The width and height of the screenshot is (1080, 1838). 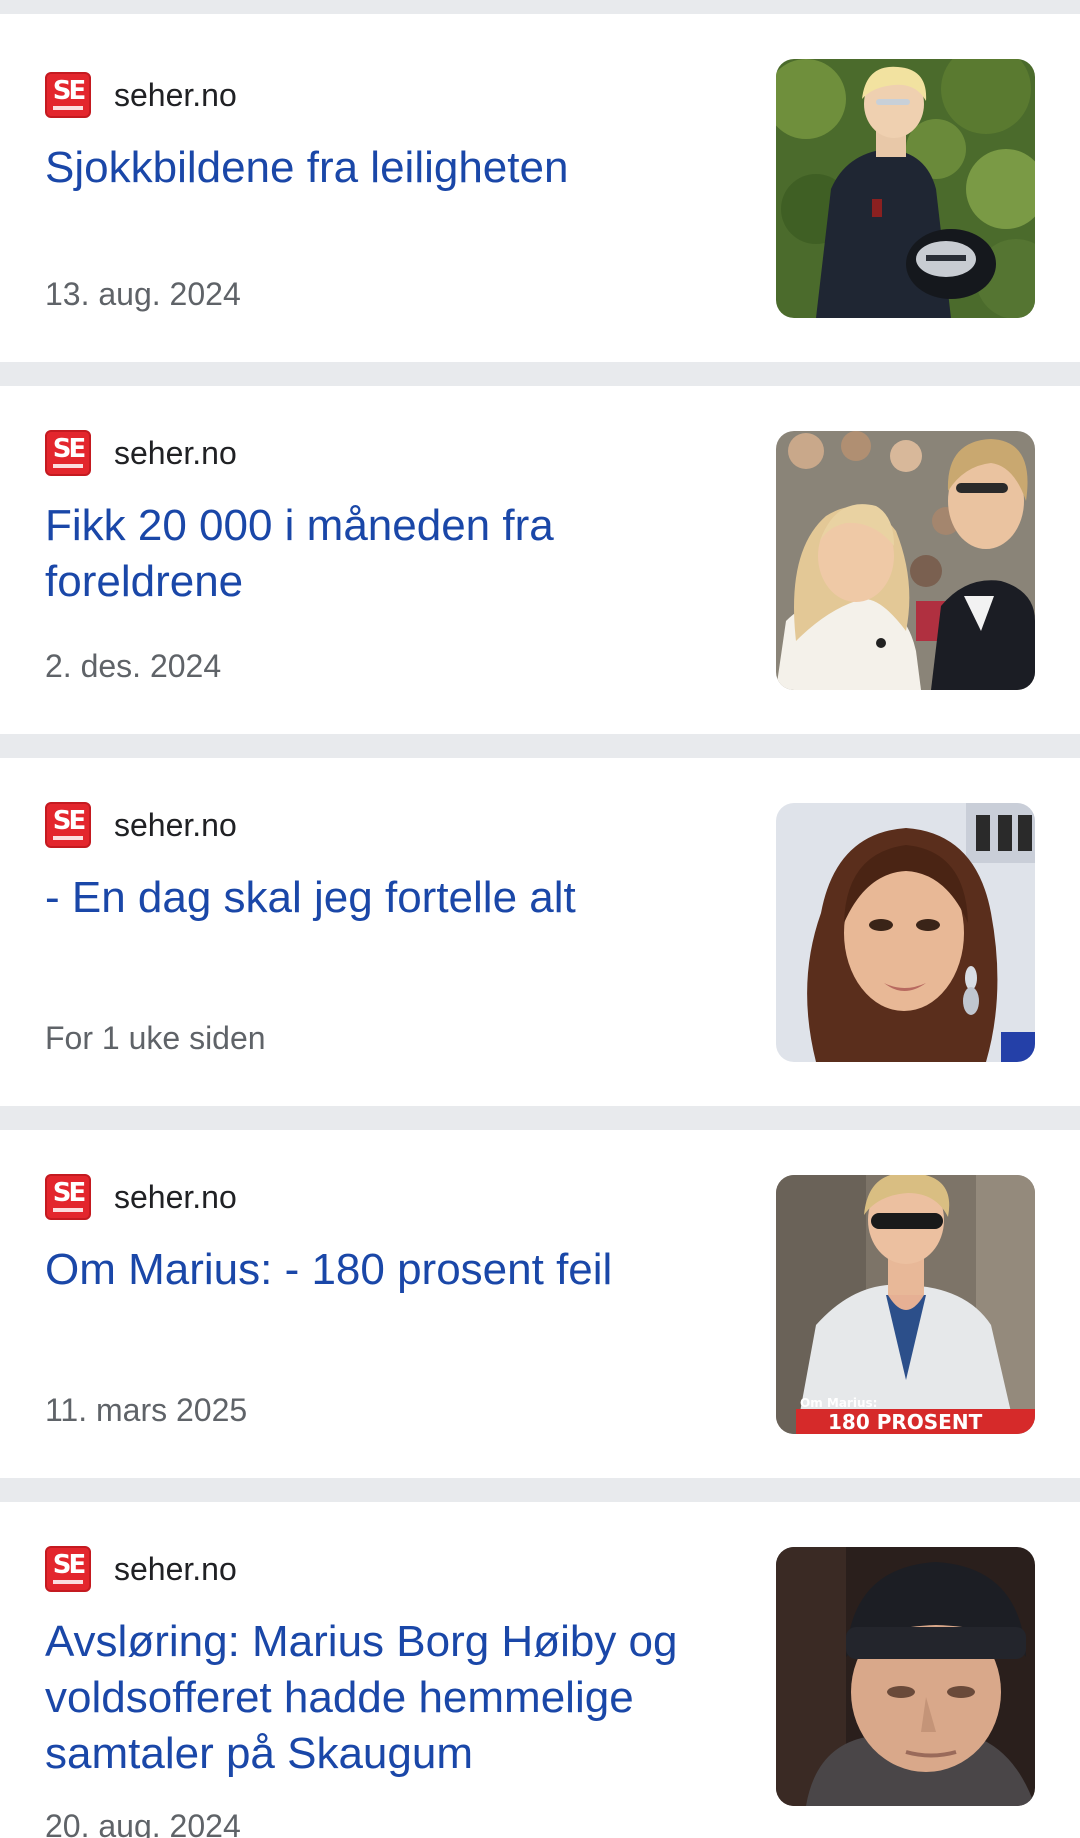 I want to click on publish-date: 13. aug. 2024, so click(x=143, y=294).